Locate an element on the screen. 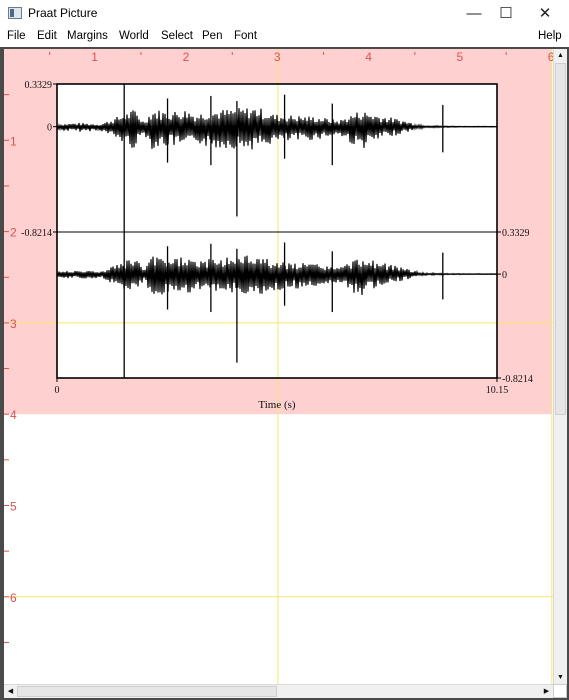 This screenshot has width=569, height=700. menu-font: Font is located at coordinates (245, 36).